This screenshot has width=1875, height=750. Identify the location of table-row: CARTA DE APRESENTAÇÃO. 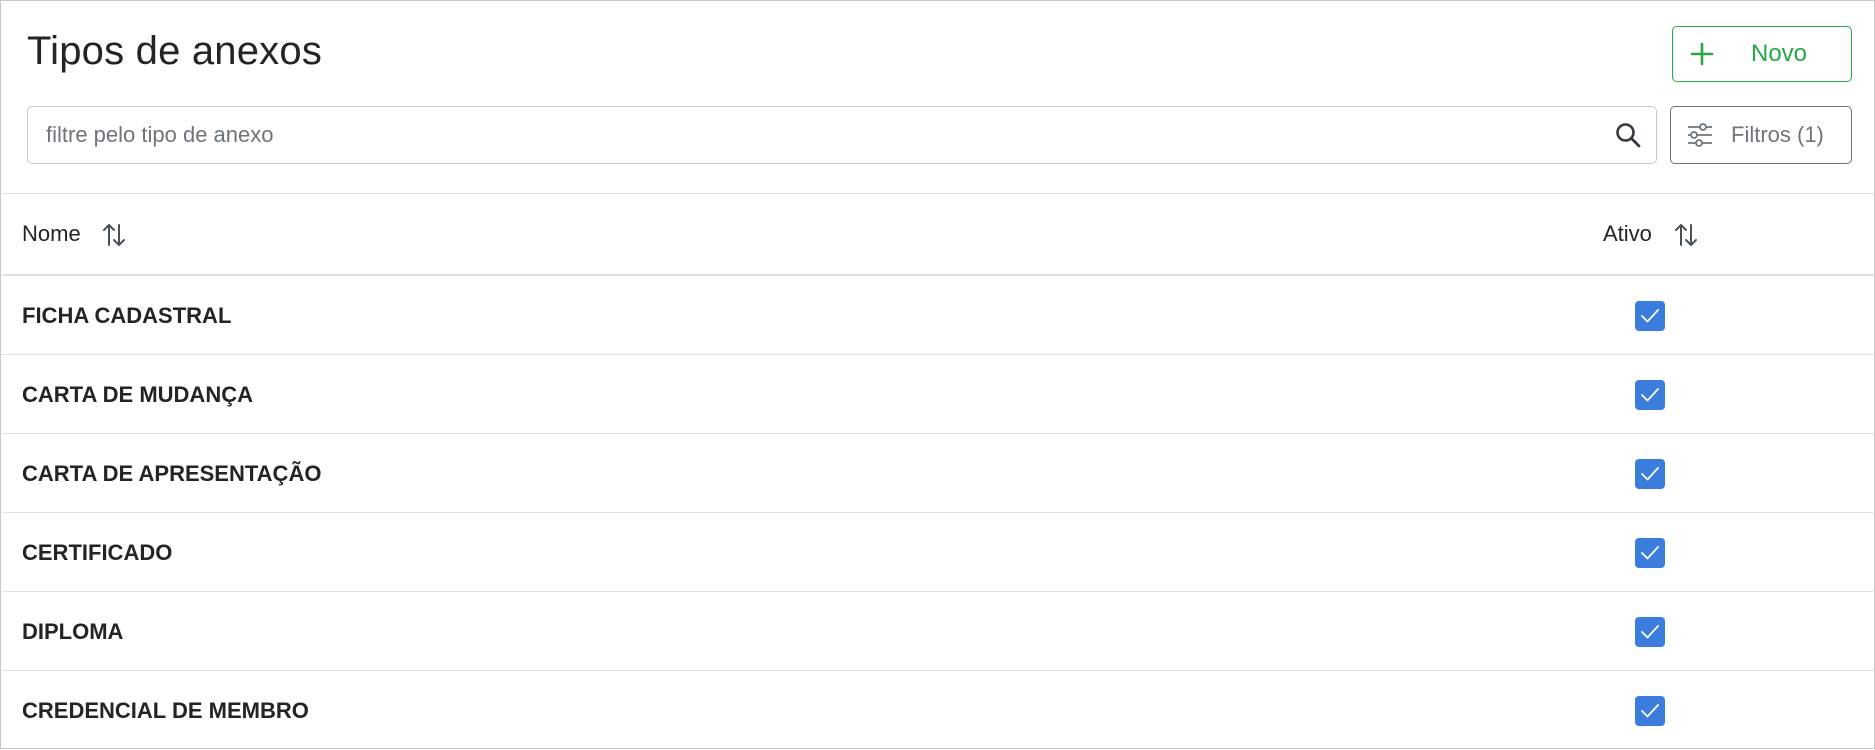
(938, 473).